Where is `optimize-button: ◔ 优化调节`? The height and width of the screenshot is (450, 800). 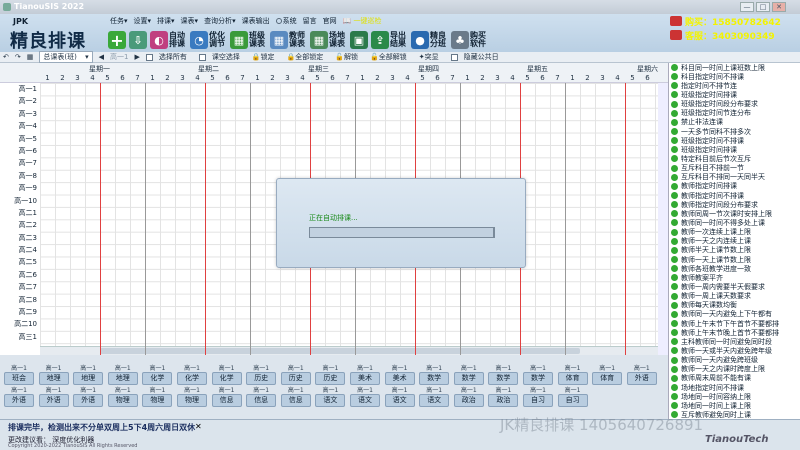 optimize-button: ◔ 优化调节 is located at coordinates (208, 40).